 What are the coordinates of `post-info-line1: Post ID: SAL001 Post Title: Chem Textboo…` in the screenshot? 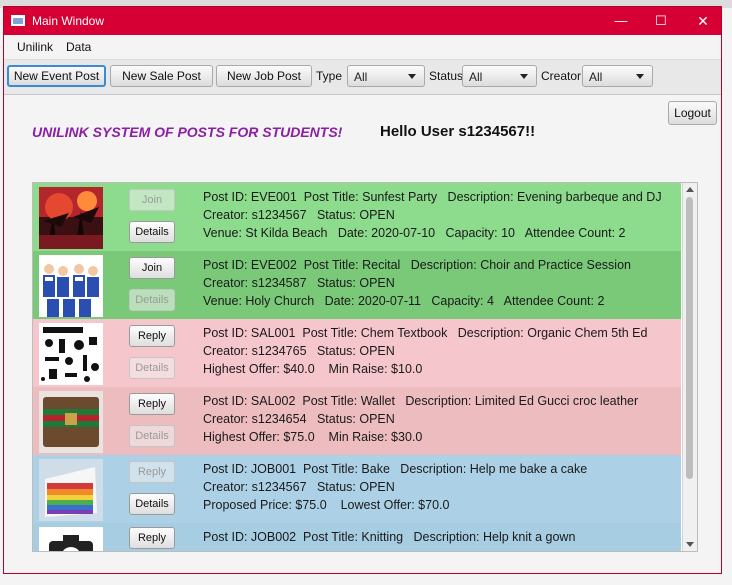 It's located at (425, 333).